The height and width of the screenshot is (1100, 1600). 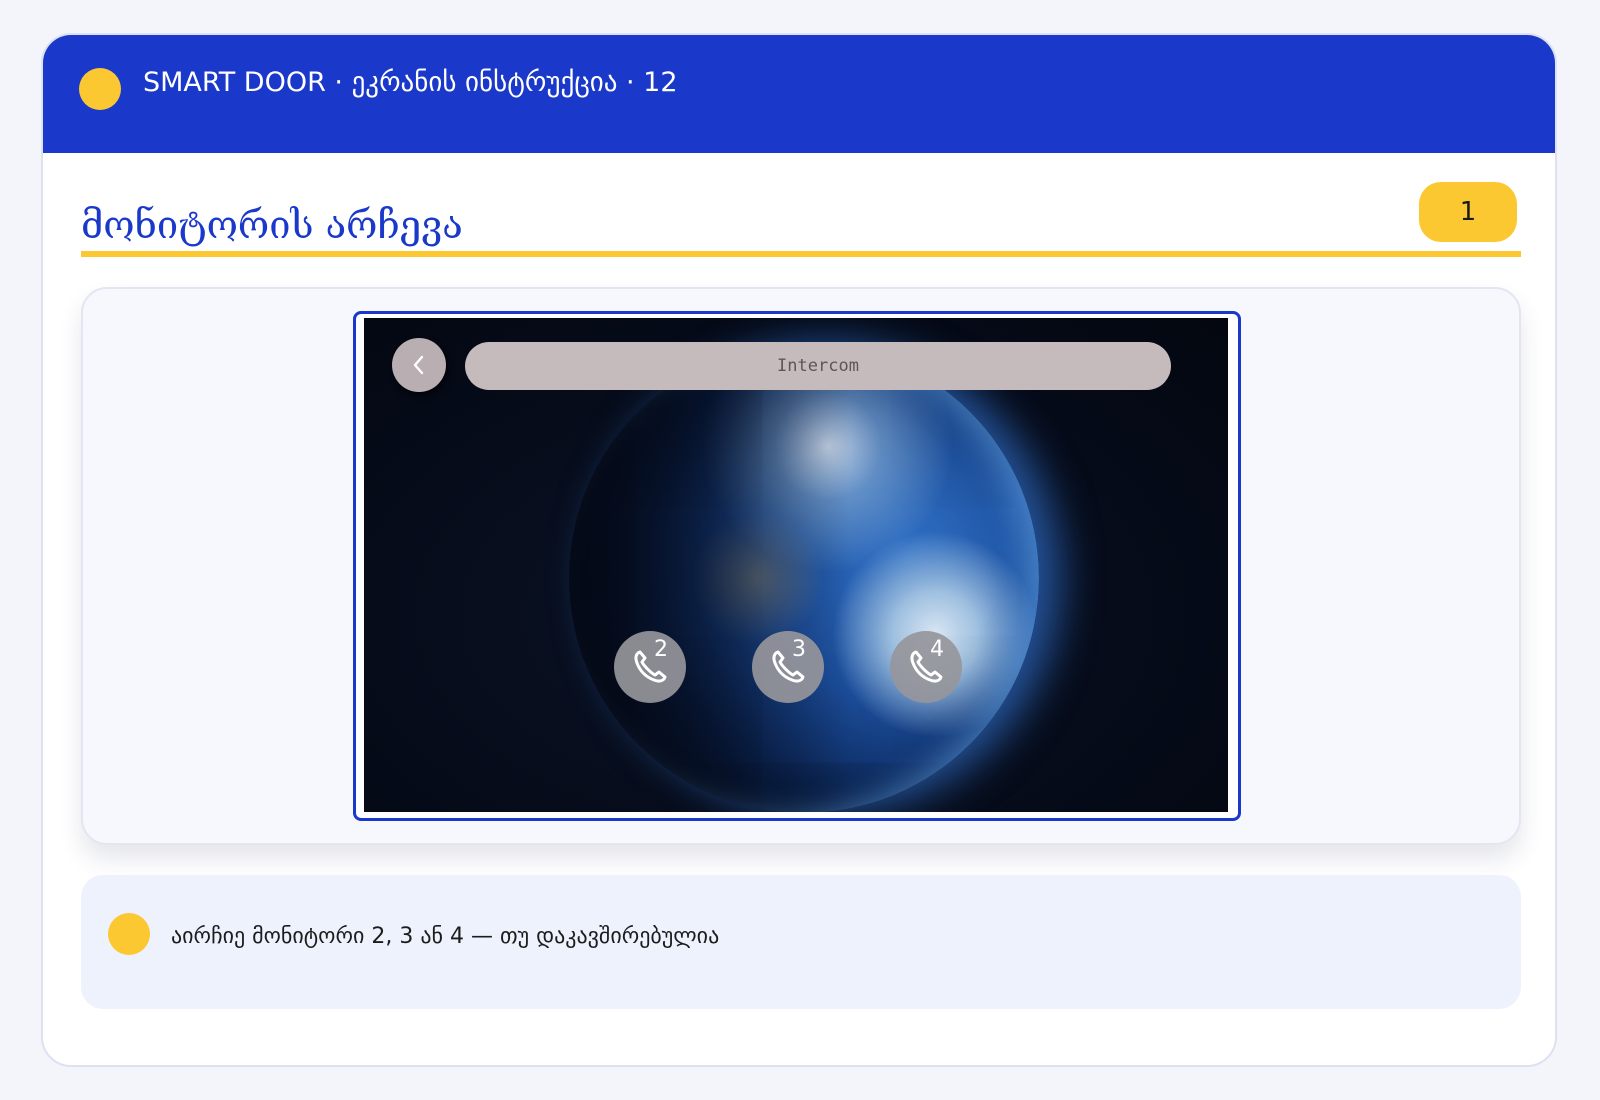 I want to click on earth-shadow, so click(x=804, y=577).